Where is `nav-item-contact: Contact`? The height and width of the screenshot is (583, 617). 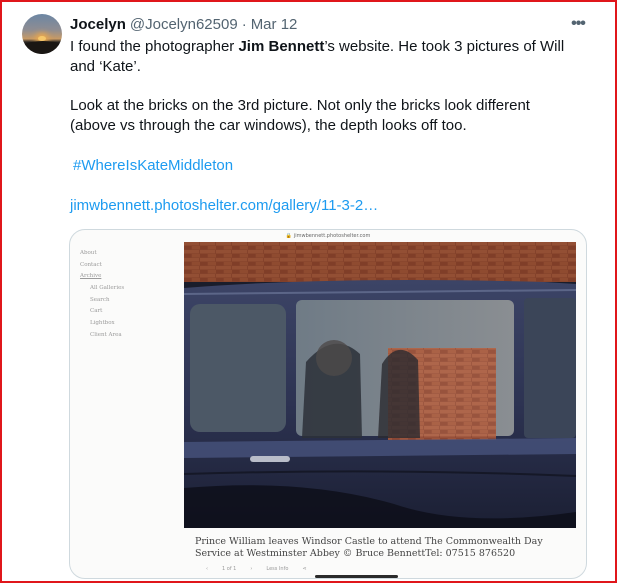
nav-item-contact: Contact is located at coordinates (91, 264).